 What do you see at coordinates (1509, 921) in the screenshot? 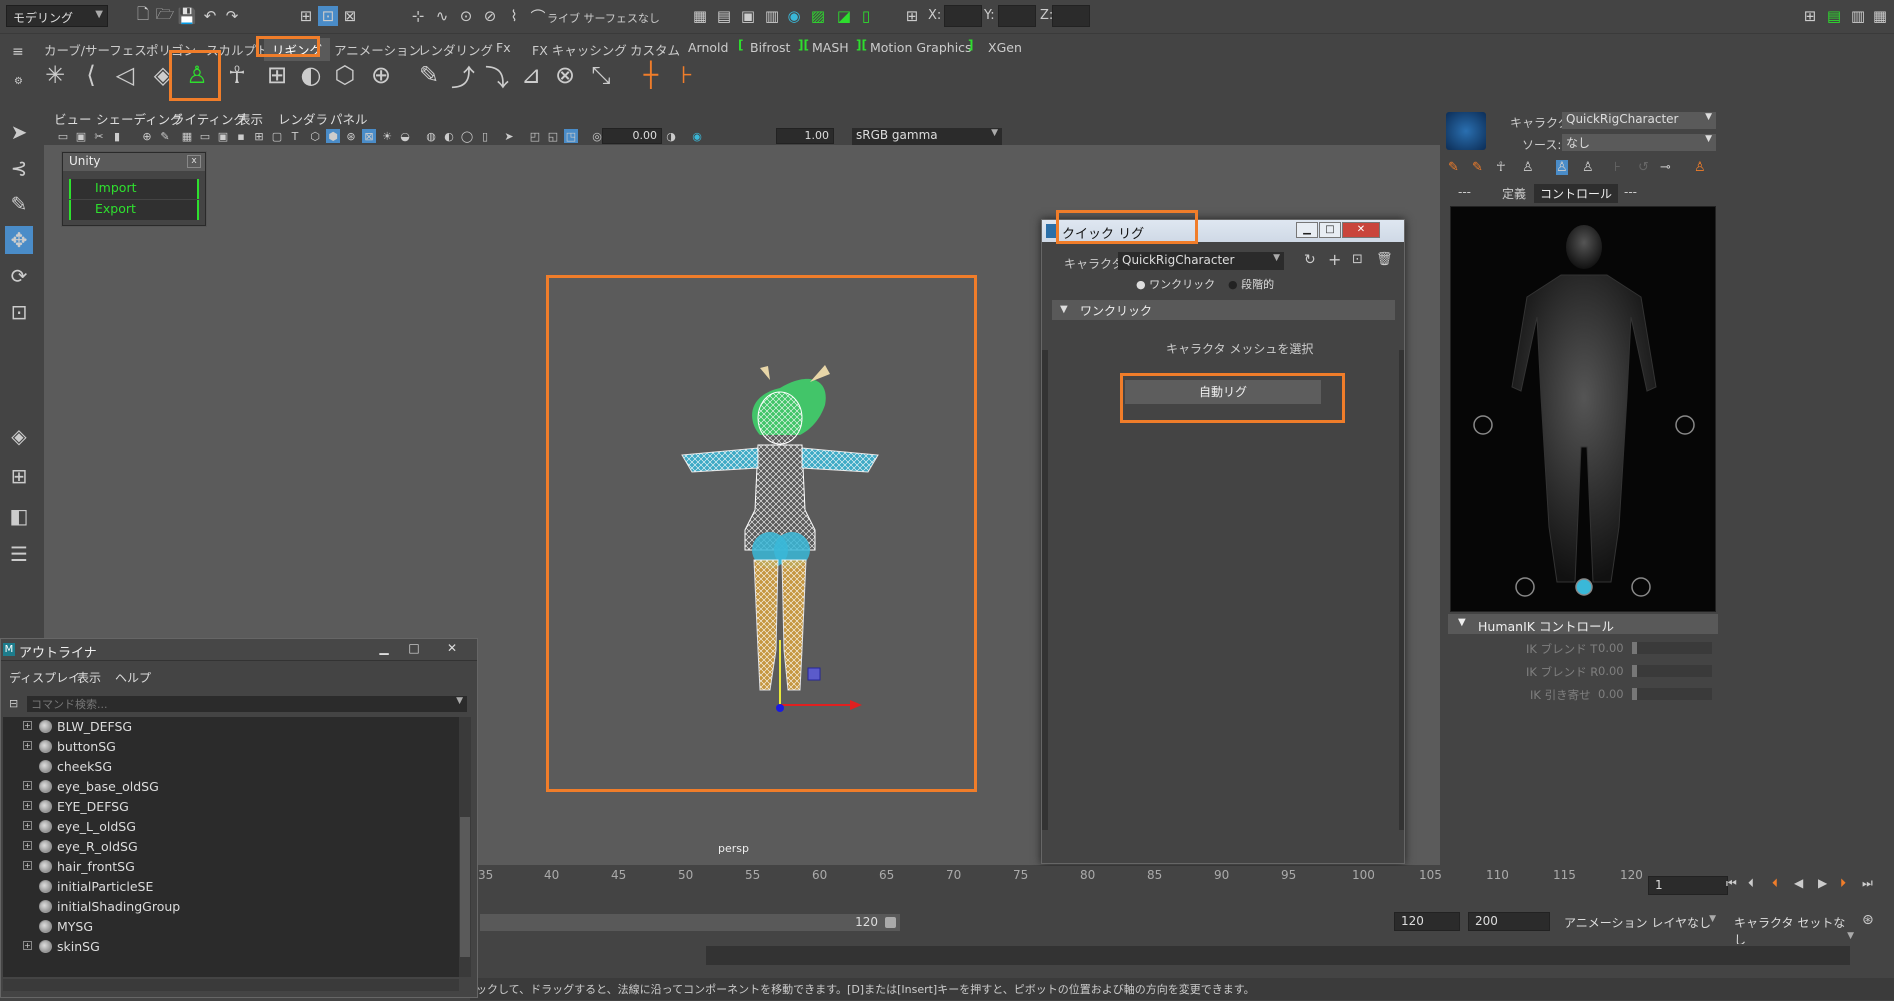
I see `max-frame-field: 200` at bounding box center [1509, 921].